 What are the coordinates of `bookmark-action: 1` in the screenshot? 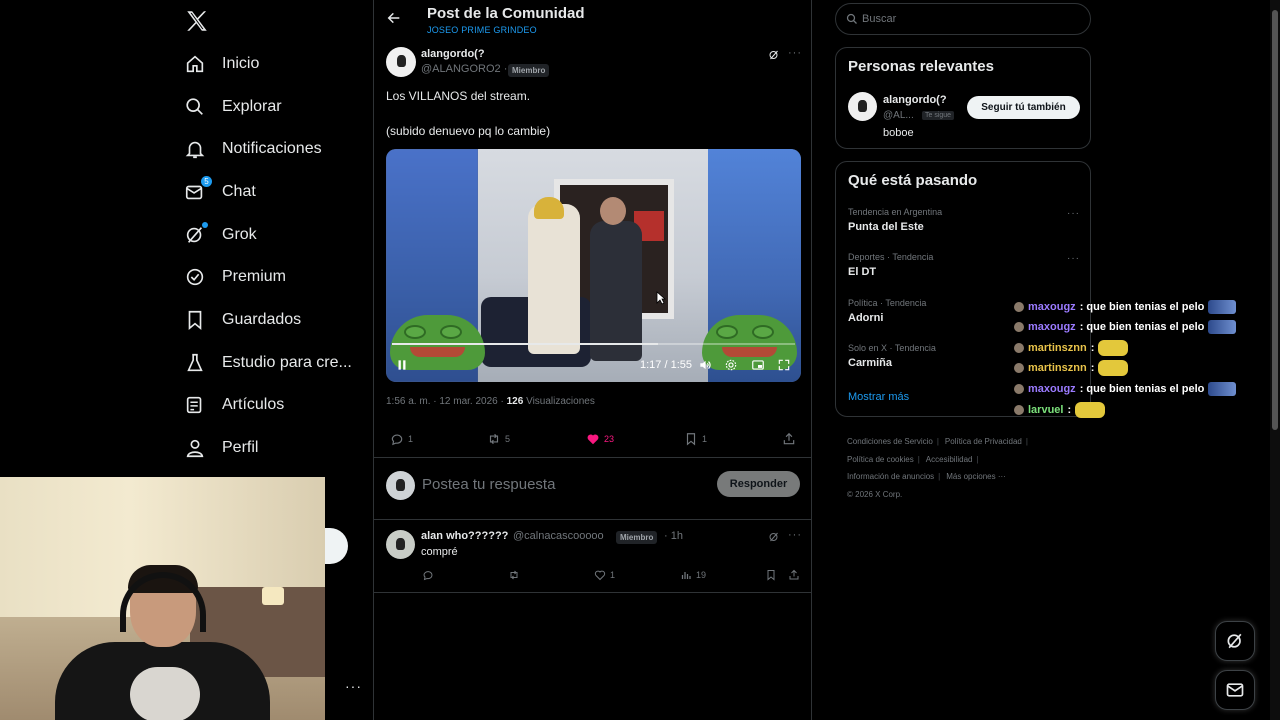 It's located at (695, 439).